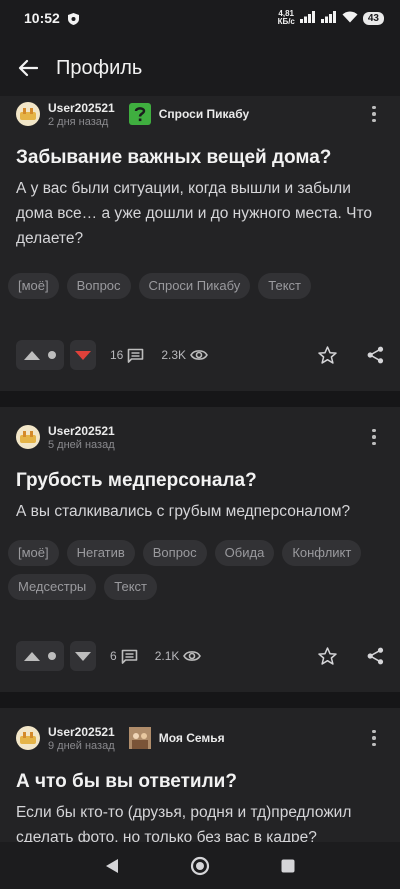 This screenshot has width=400, height=889. What do you see at coordinates (192, 738) in the screenshot?
I see `community-name: Моя Семья` at bounding box center [192, 738].